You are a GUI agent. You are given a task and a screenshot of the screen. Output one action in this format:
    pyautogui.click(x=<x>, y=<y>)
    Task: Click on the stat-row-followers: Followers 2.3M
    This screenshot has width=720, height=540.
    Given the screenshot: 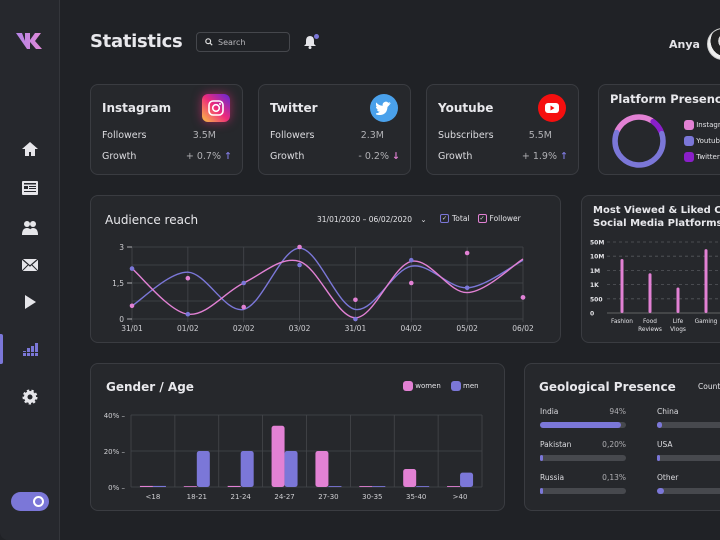 What is the action you would take?
    pyautogui.click(x=335, y=135)
    